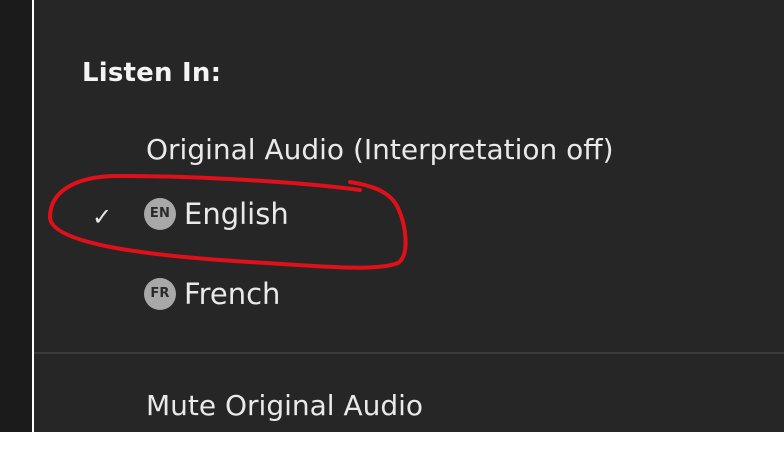 The image size is (784, 458). What do you see at coordinates (160, 294) in the screenshot?
I see `language-badge-fr-icon: FR` at bounding box center [160, 294].